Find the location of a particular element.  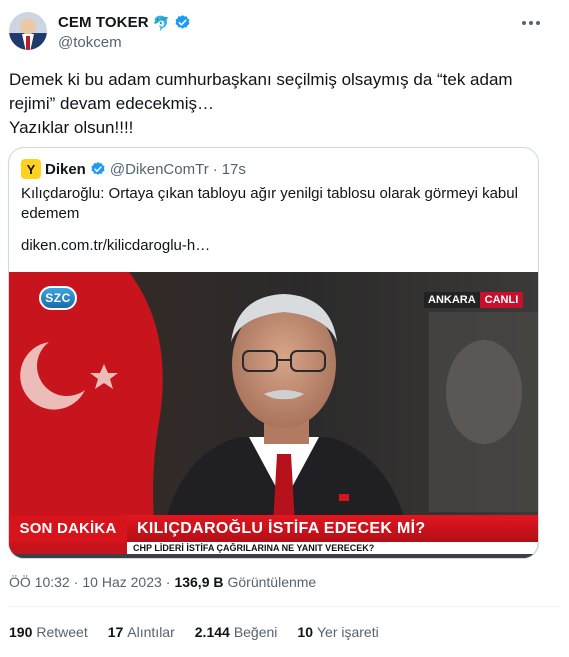

breaking-news-tag: SON DAKİKA is located at coordinates (68, 528).